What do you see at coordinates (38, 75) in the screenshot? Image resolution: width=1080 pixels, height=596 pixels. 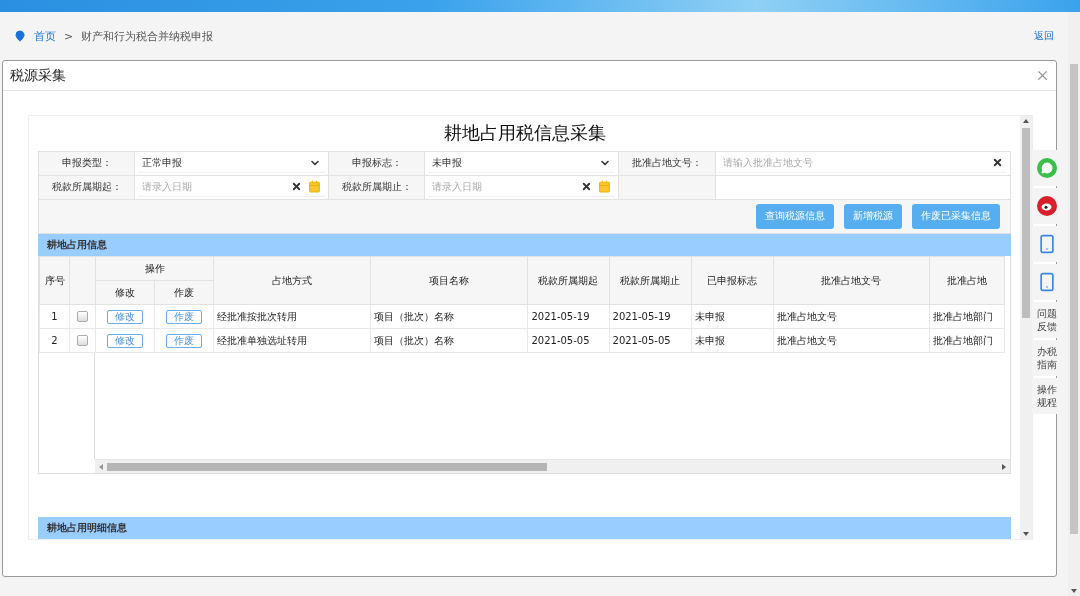 I see `dialog-title: 税源采集` at bounding box center [38, 75].